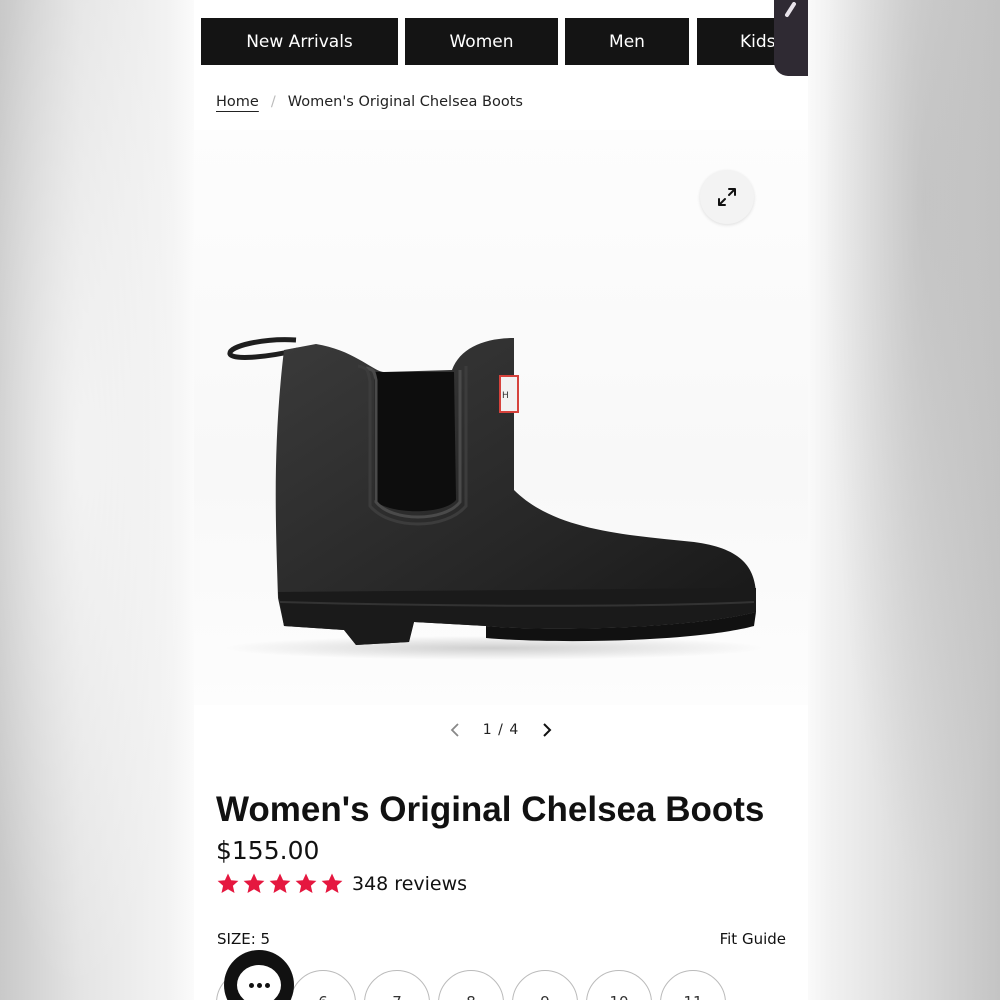  I want to click on product-rating: 348 reviews, so click(341, 884).